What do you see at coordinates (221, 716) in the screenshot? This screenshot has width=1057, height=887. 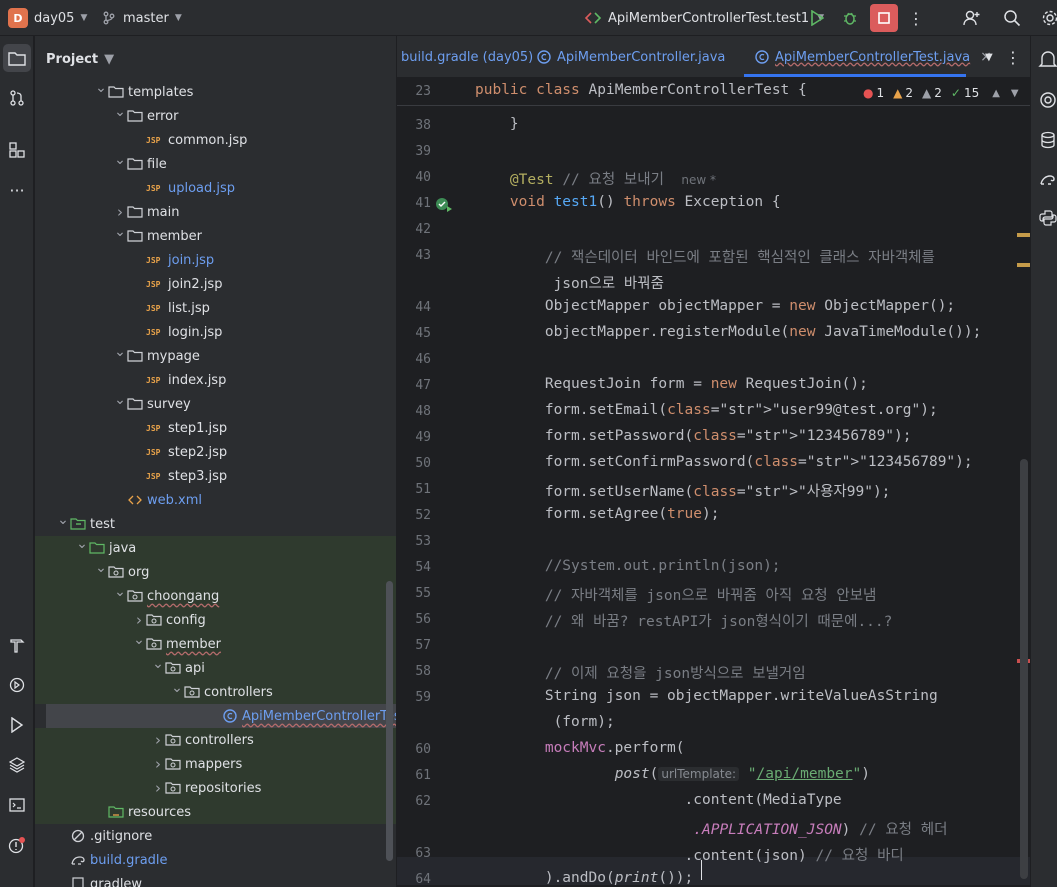 I see `tree-item: ApiMemberControllerTest` at bounding box center [221, 716].